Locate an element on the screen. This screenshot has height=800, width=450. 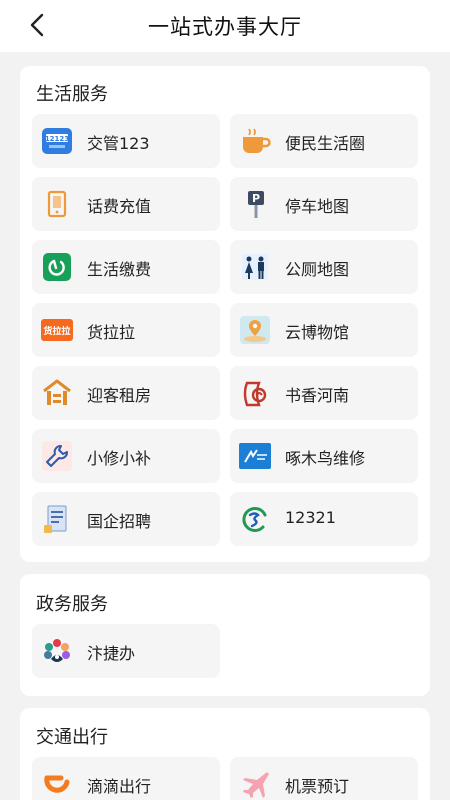
item-label: 机票预订 is located at coordinates (317, 786).